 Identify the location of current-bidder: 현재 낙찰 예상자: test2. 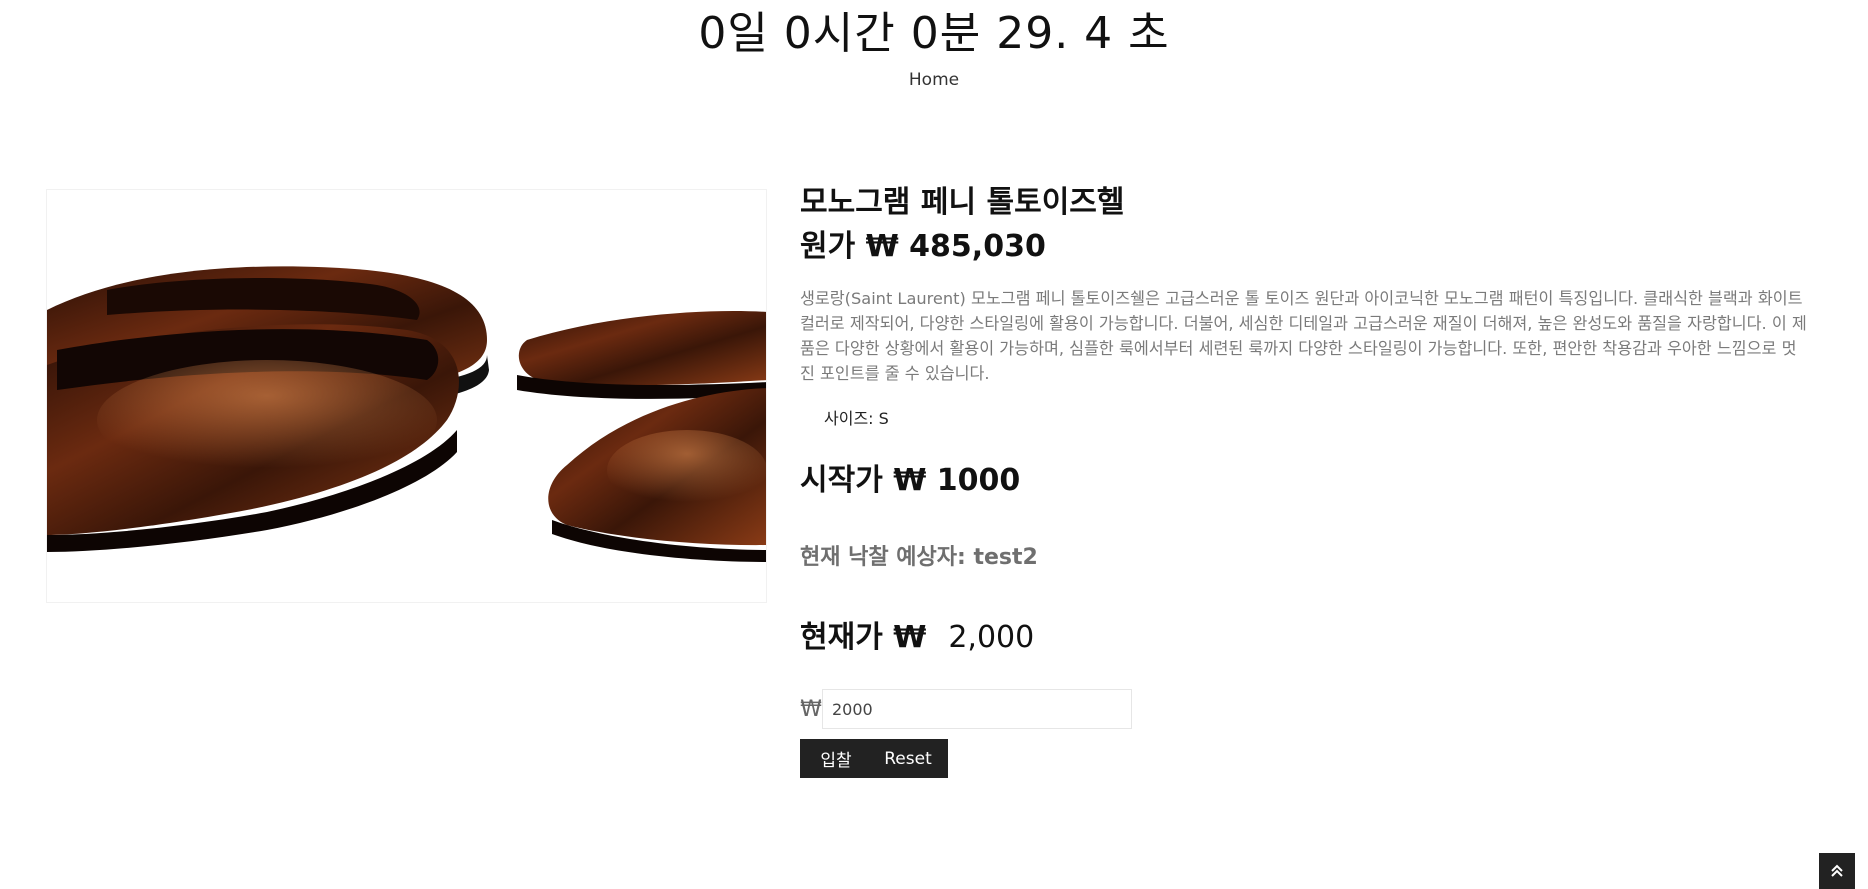
(919, 557).